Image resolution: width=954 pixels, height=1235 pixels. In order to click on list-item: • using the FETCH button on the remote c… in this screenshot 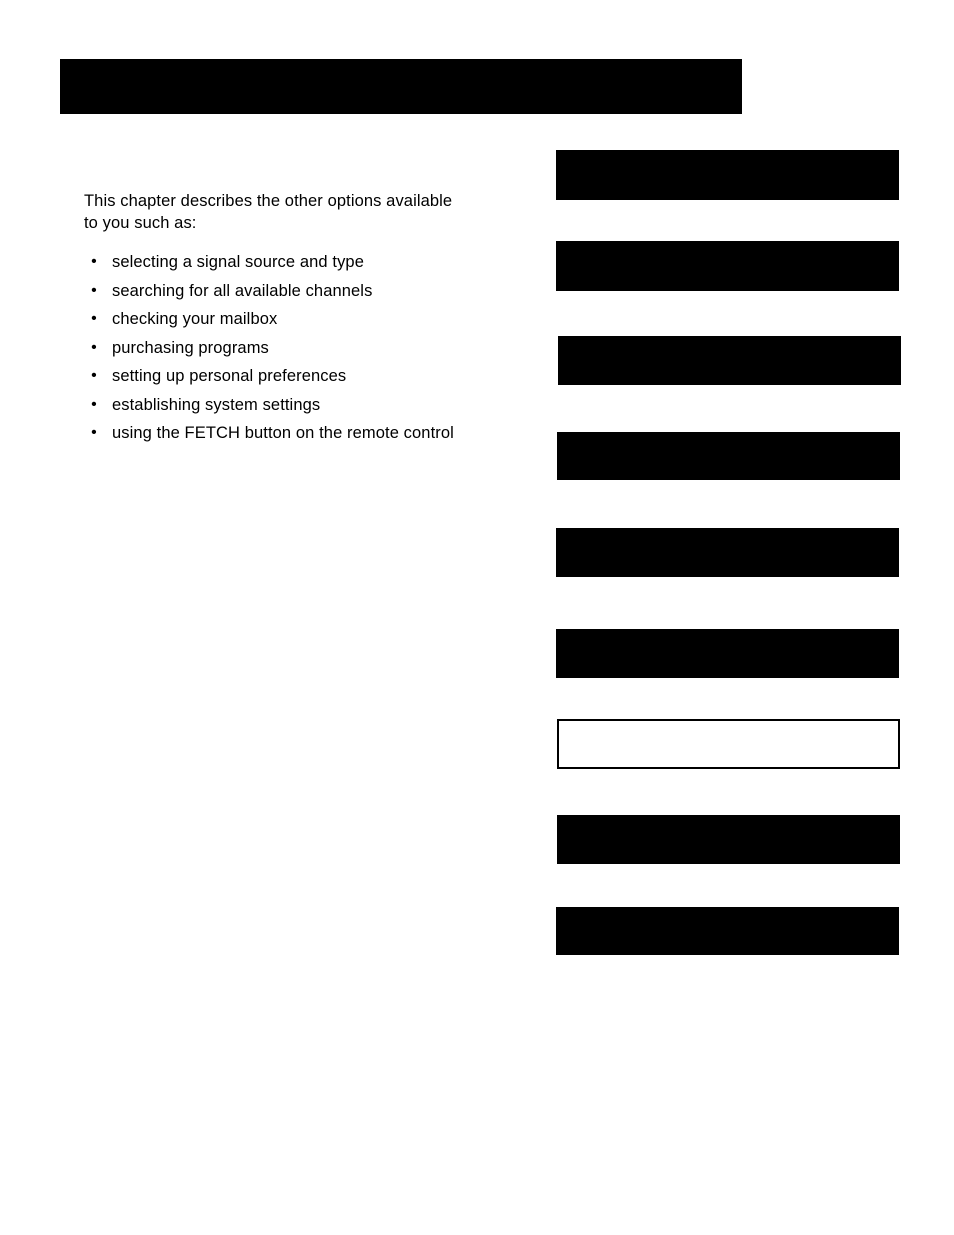, I will do `click(284, 433)`.